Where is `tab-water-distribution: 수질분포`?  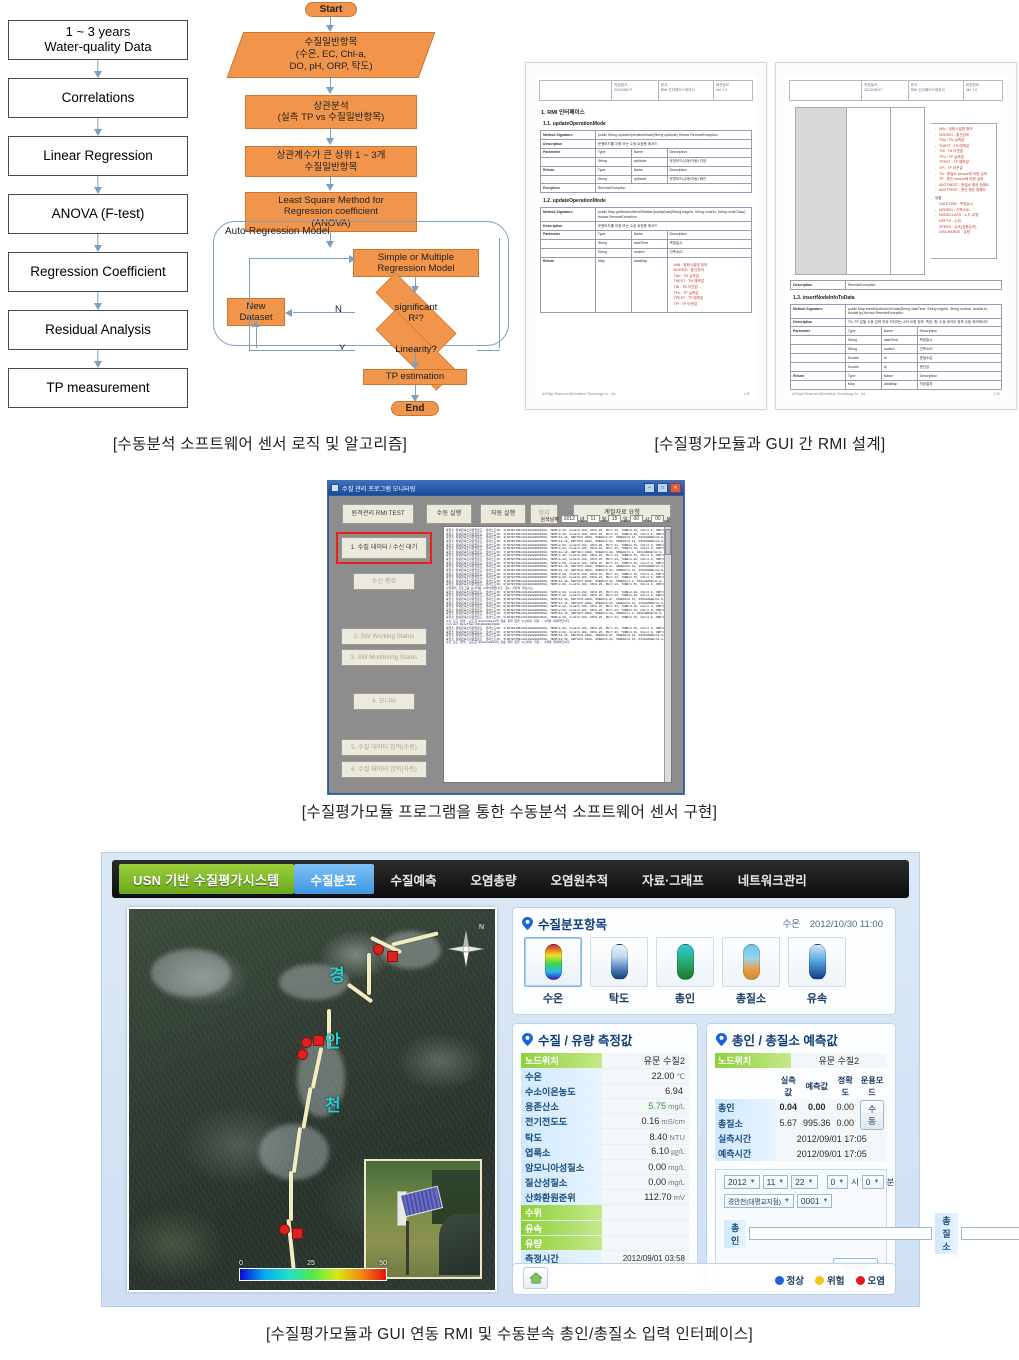
tab-water-distribution: 수질분포 is located at coordinates (333, 879).